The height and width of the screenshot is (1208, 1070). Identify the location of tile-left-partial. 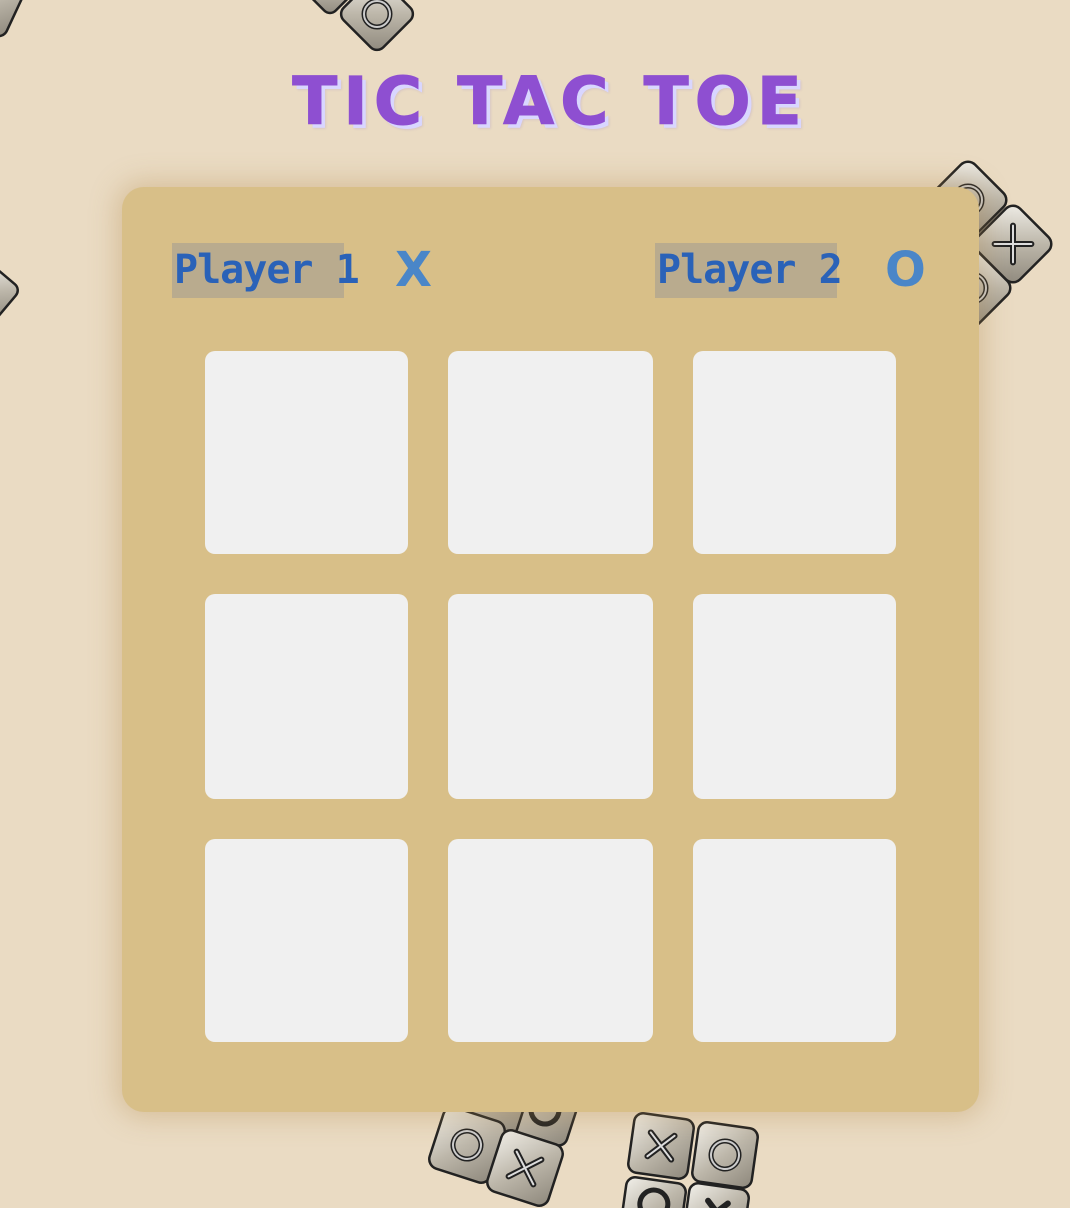
(9, 292).